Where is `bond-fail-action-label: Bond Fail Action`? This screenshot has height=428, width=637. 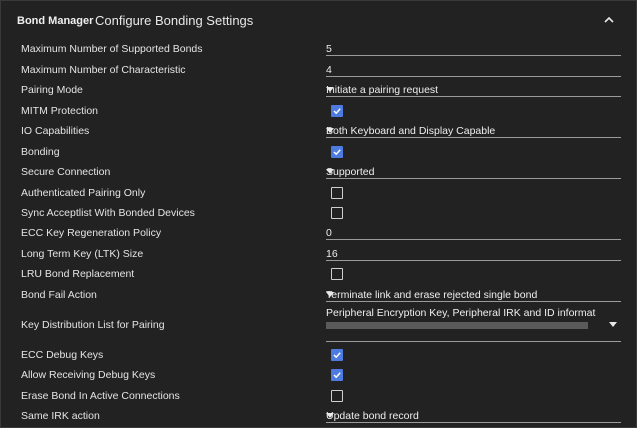 bond-fail-action-label: Bond Fail Action is located at coordinates (59, 295).